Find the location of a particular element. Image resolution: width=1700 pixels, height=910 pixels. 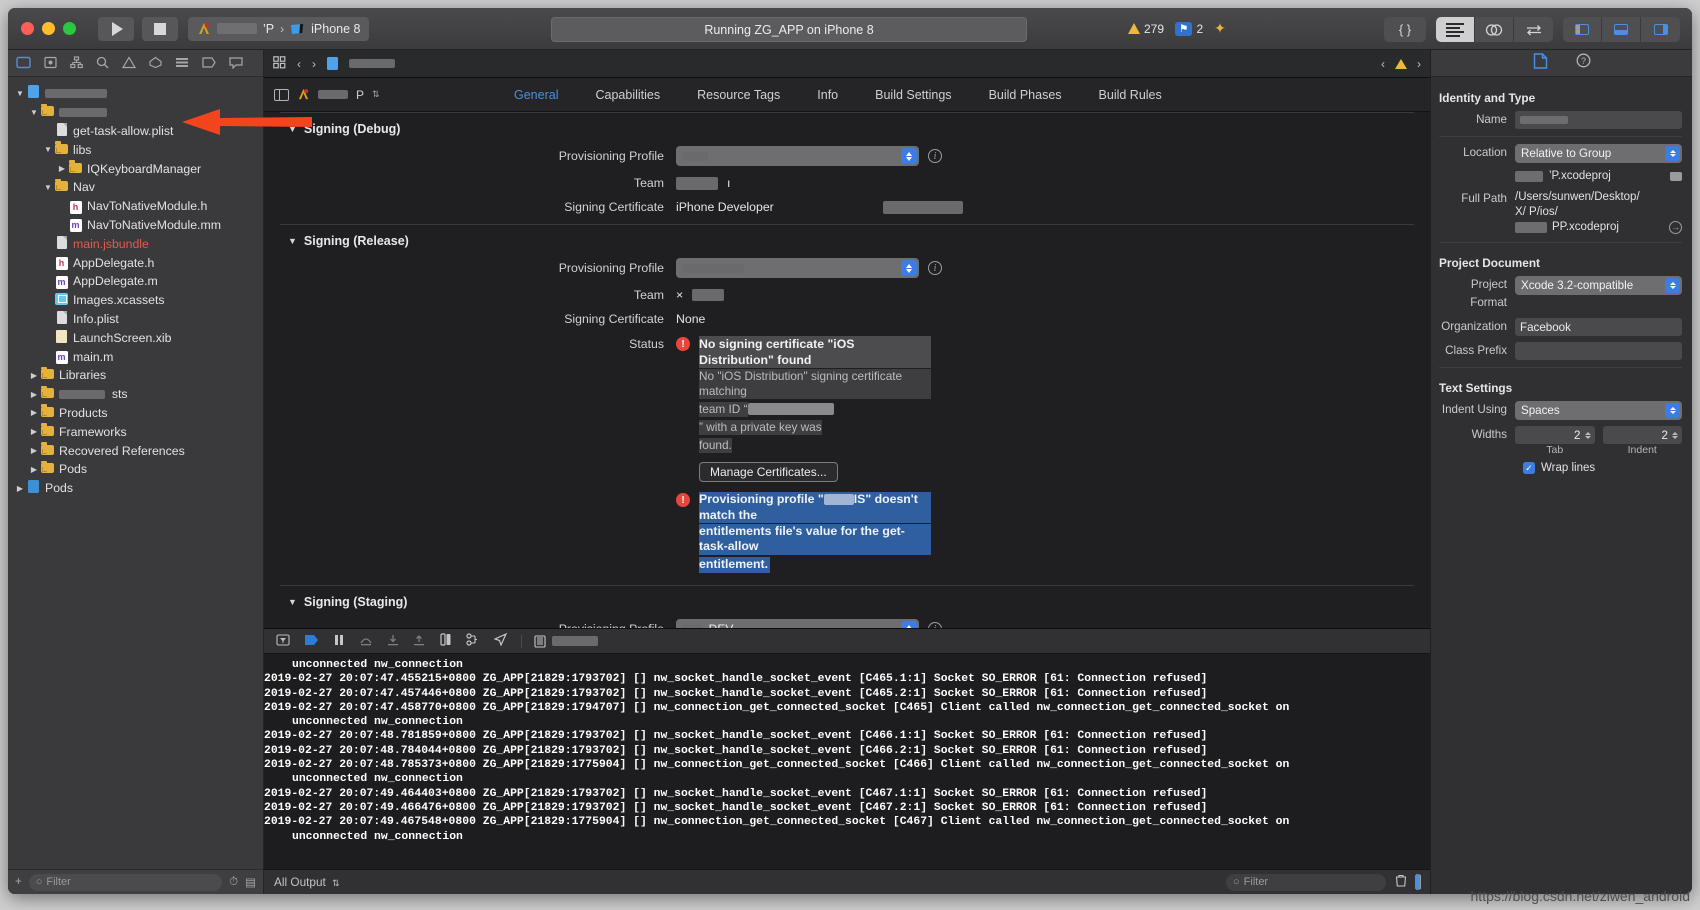

filter-icon is located at coordinates (283, 641).